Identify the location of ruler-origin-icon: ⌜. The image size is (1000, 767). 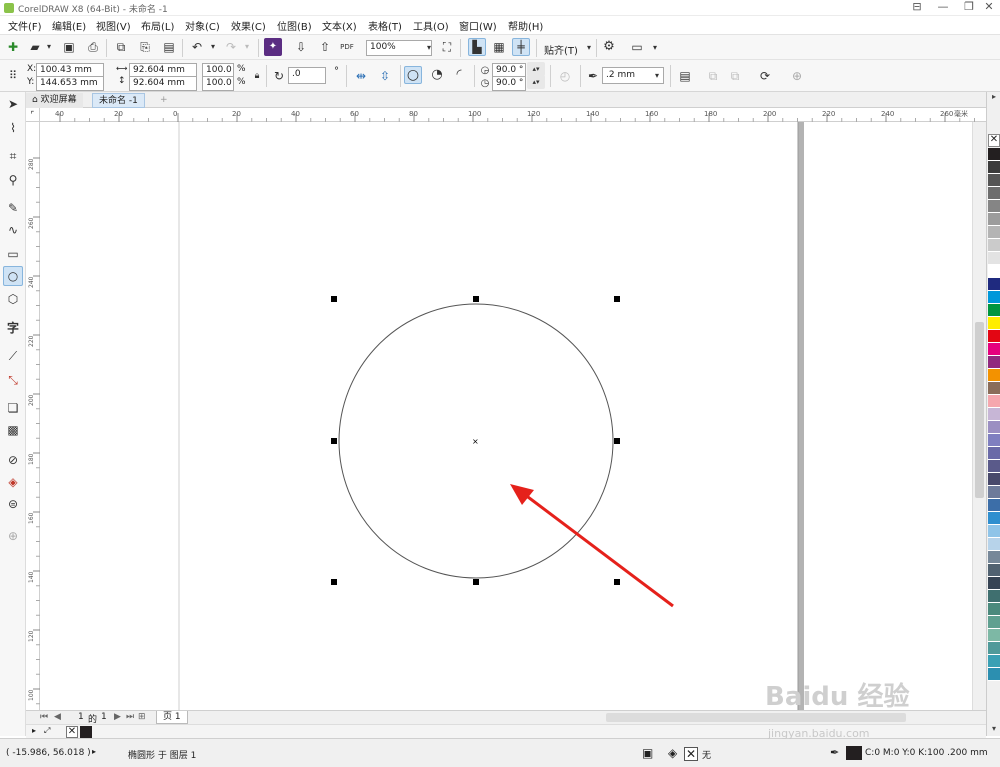
(33, 115).